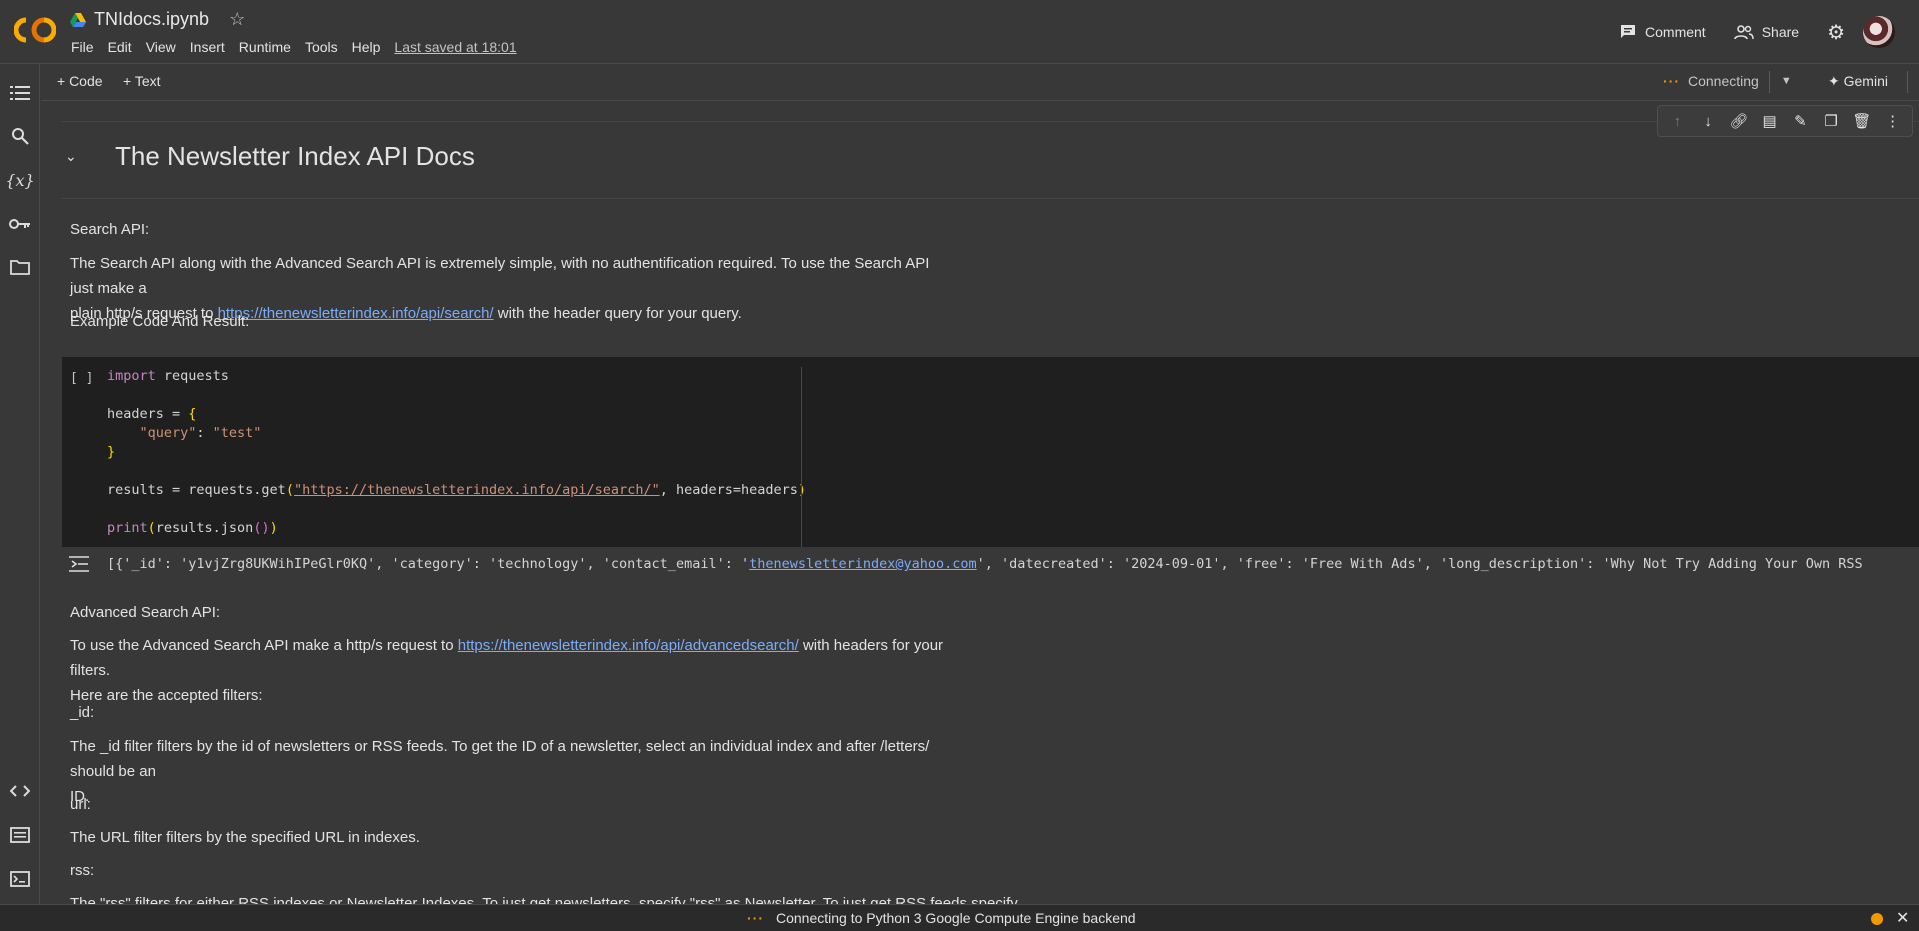  What do you see at coordinates (80, 804) in the screenshot?
I see `url-filter-label: url:` at bounding box center [80, 804].